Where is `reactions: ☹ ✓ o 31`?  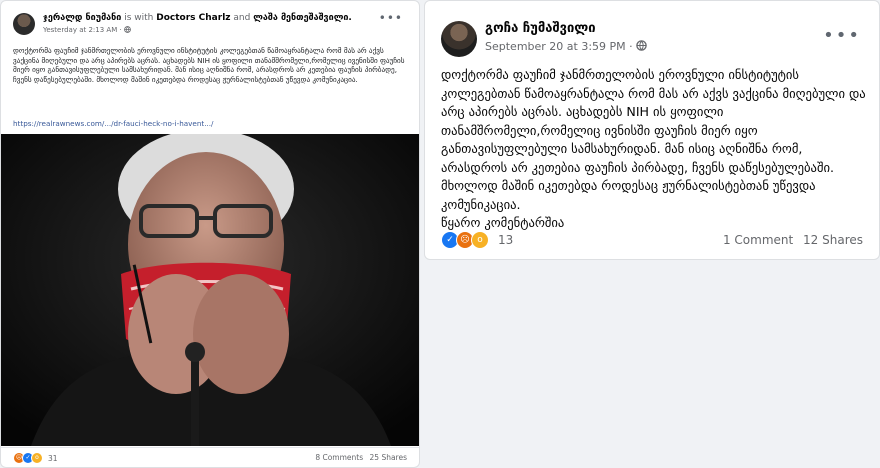 reactions: ☹ ✓ o 31 is located at coordinates (35, 458).